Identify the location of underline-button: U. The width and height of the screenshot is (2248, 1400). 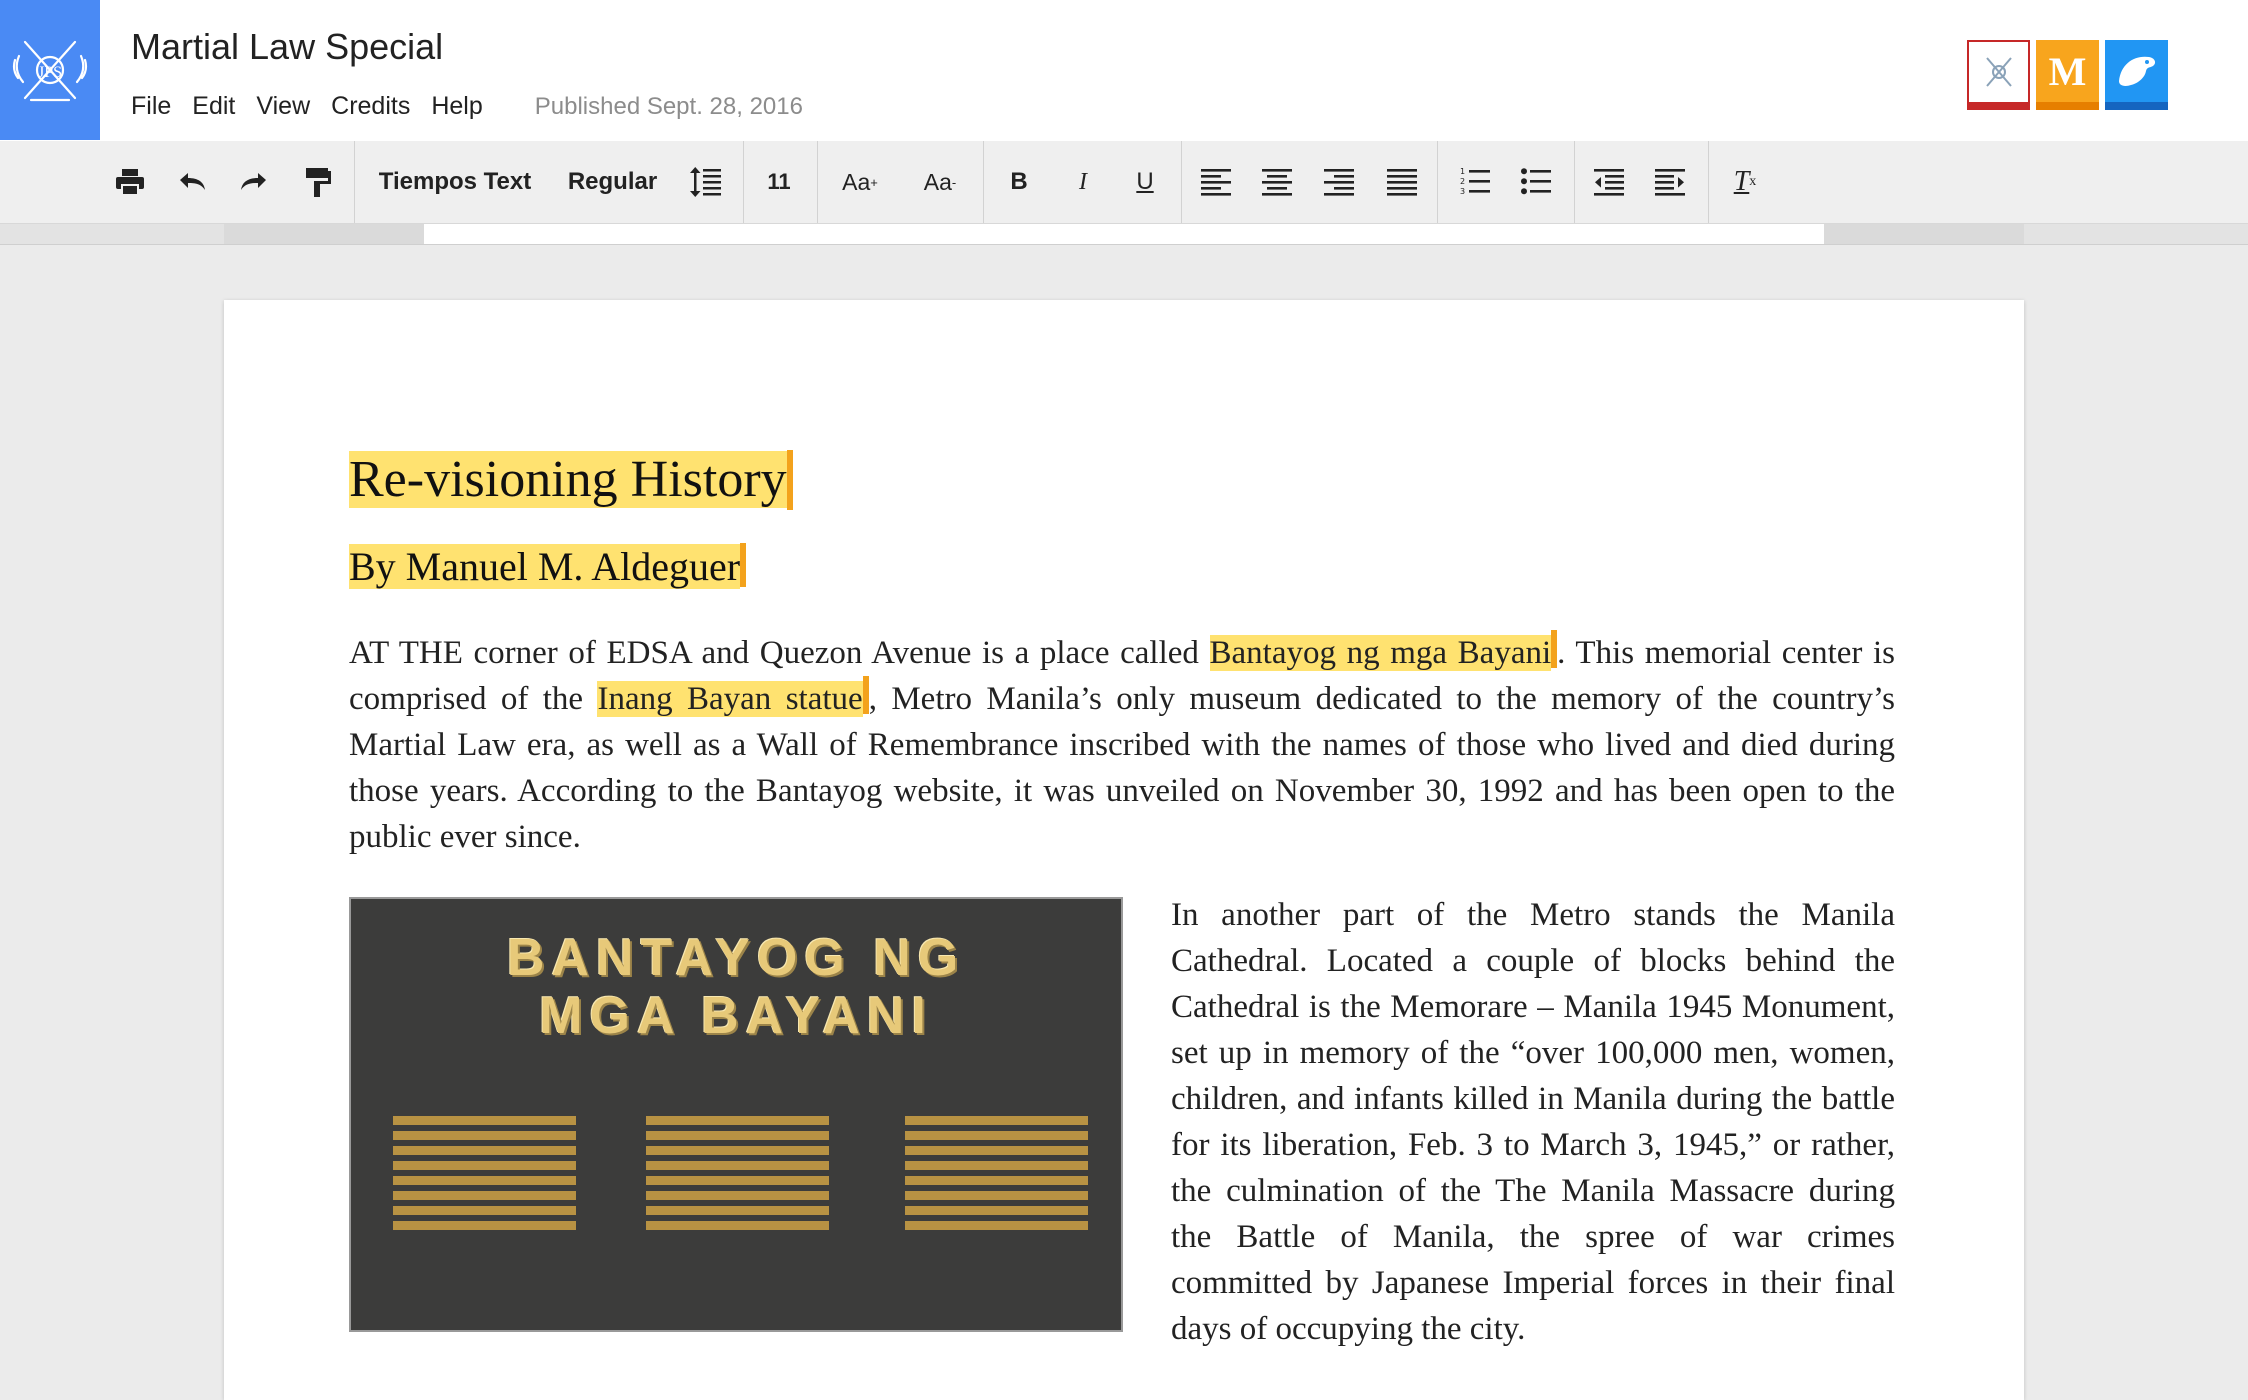
(1145, 182).